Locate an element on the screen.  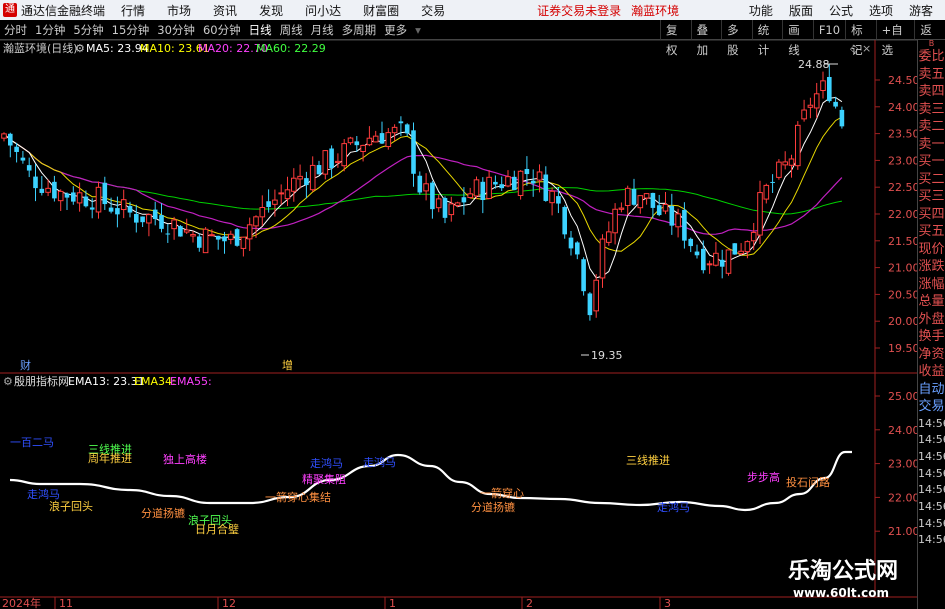
close-pane-icon: × is located at coordinates (866, 48).